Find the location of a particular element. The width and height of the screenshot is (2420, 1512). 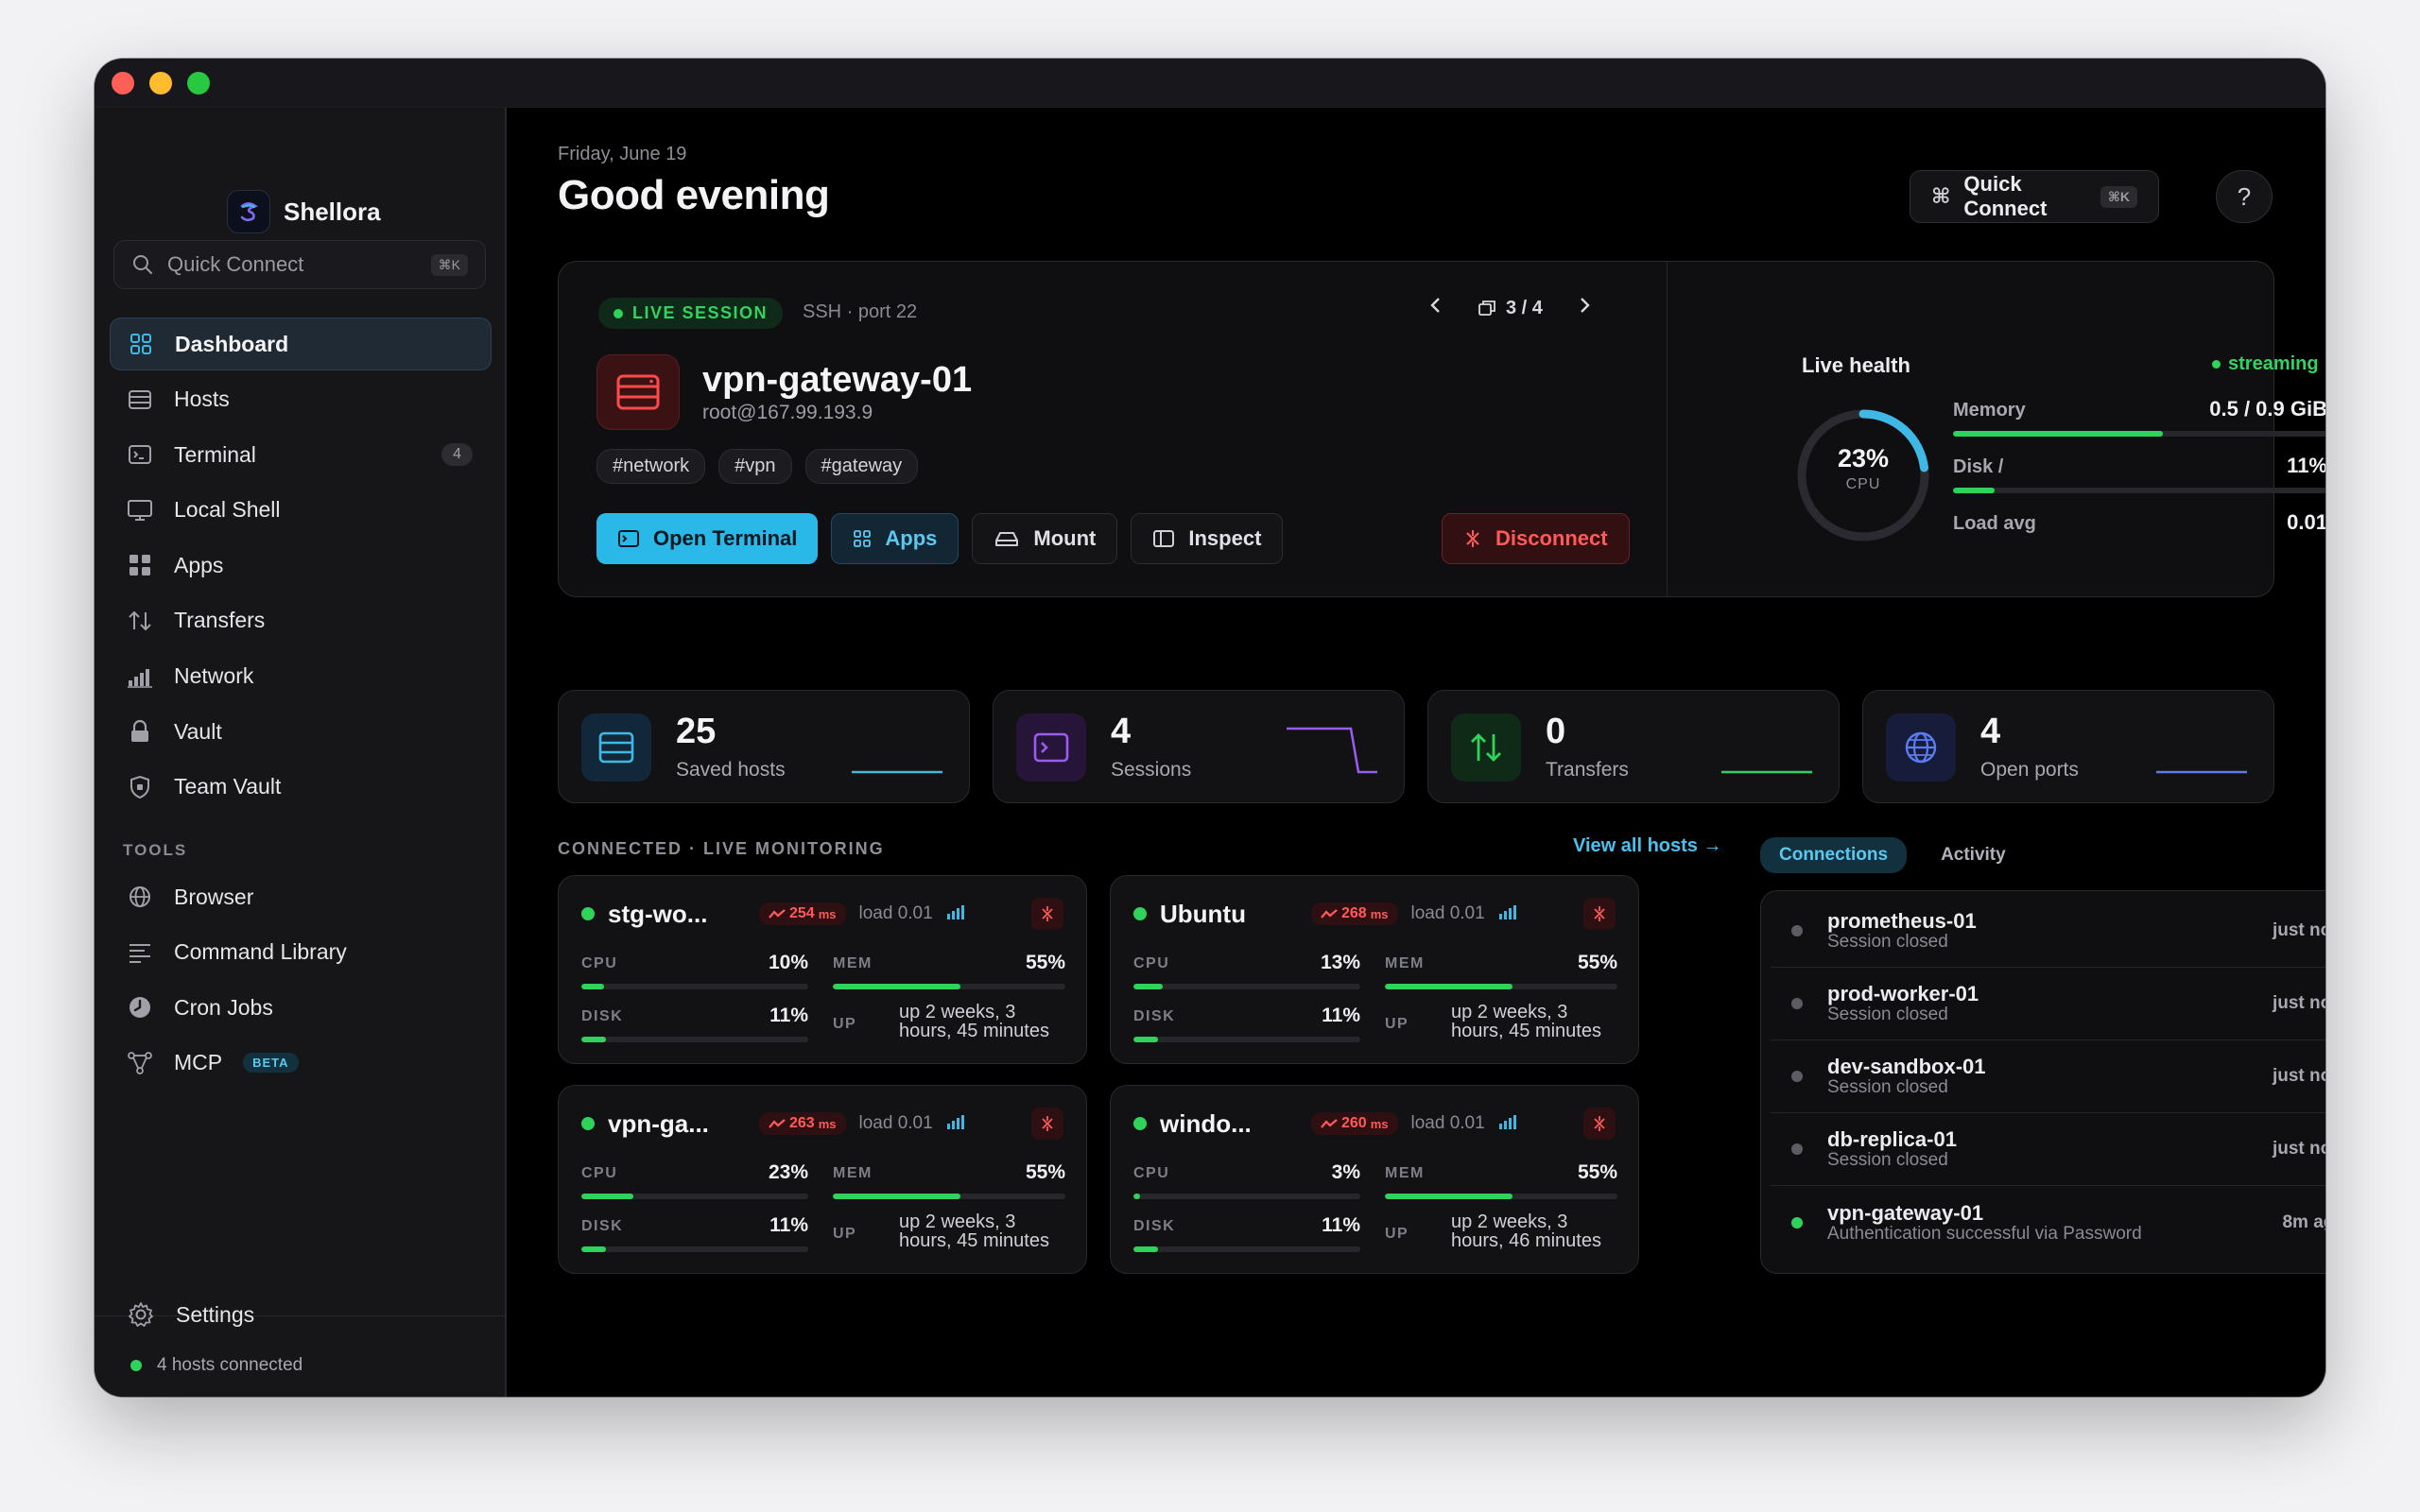

cpu-gauge is located at coordinates (1863, 475).